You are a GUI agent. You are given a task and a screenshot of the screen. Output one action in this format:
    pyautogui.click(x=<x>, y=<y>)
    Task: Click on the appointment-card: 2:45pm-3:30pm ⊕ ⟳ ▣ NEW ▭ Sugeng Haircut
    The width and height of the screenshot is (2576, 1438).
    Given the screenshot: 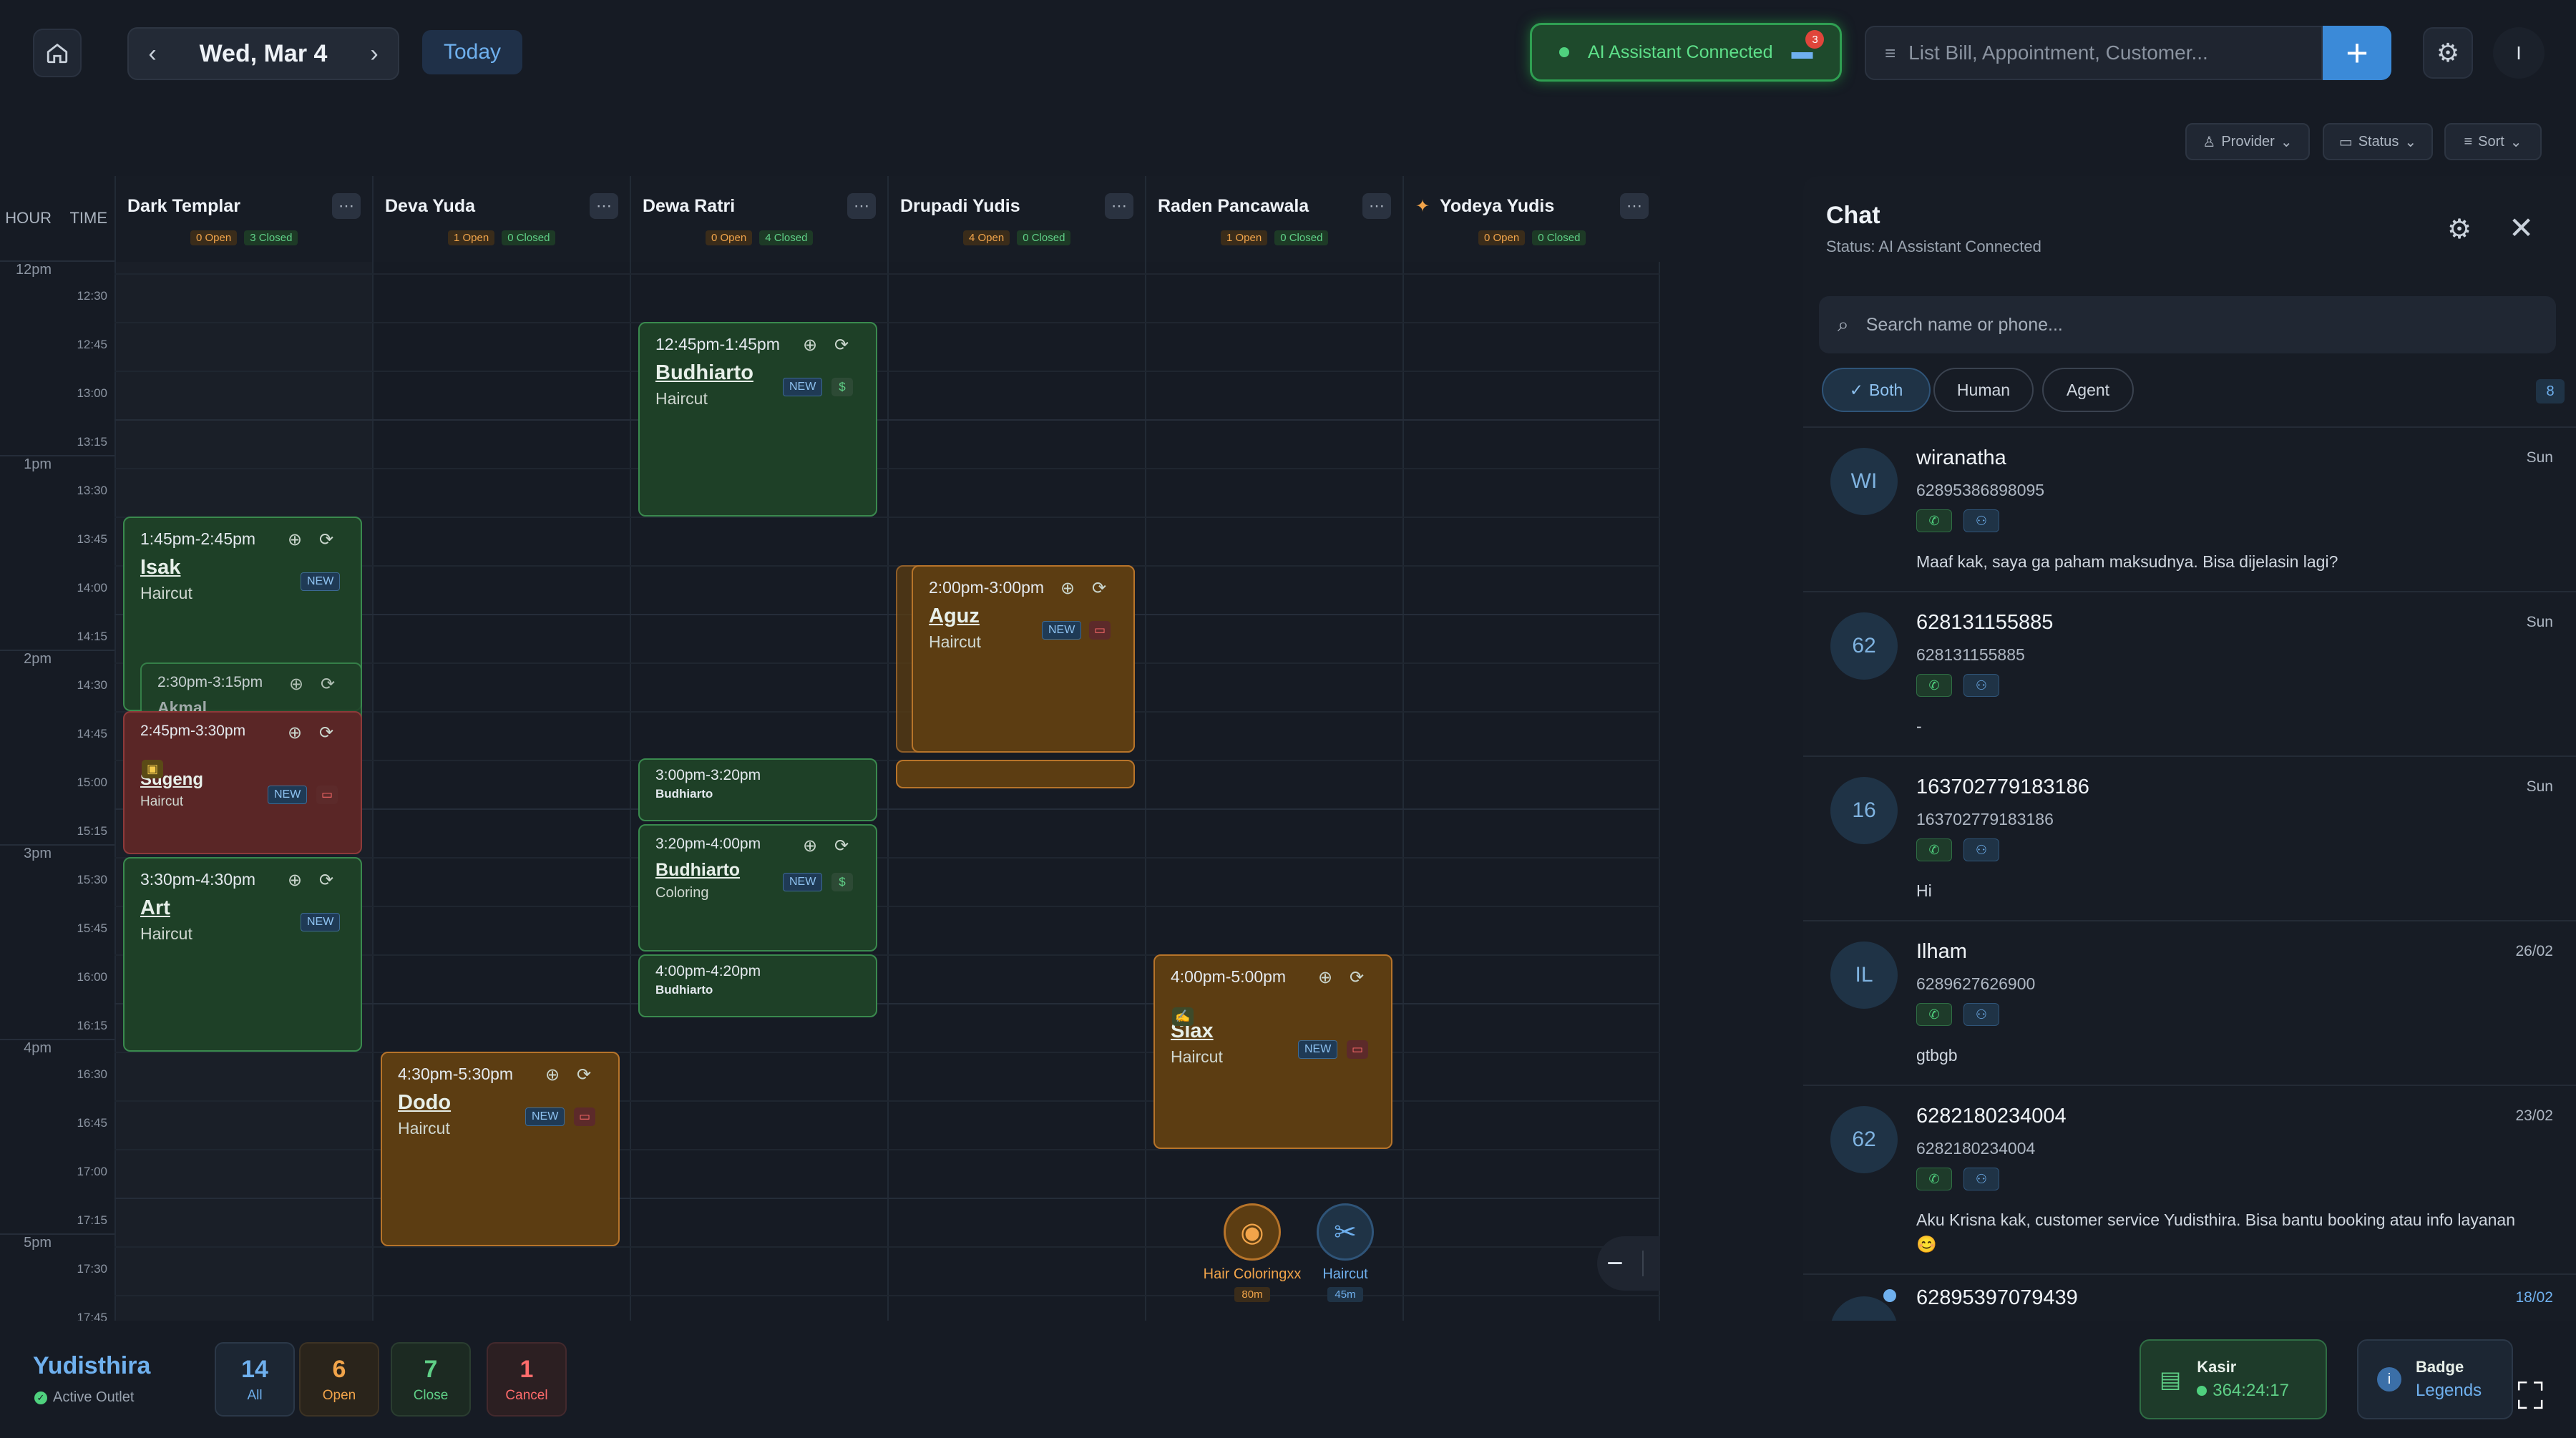 What is the action you would take?
    pyautogui.click(x=242, y=783)
    